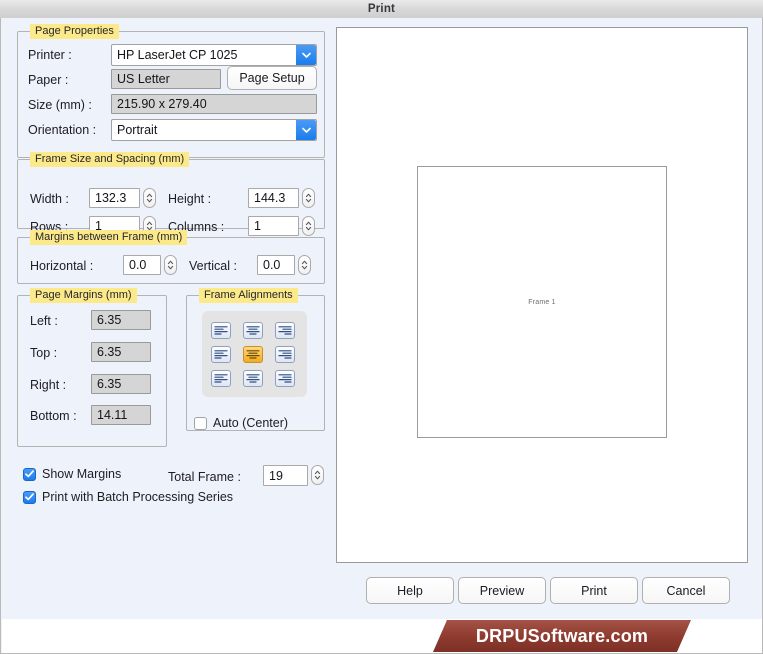  I want to click on drpu-branding-banner: DRPUSoftware.com, so click(562, 636).